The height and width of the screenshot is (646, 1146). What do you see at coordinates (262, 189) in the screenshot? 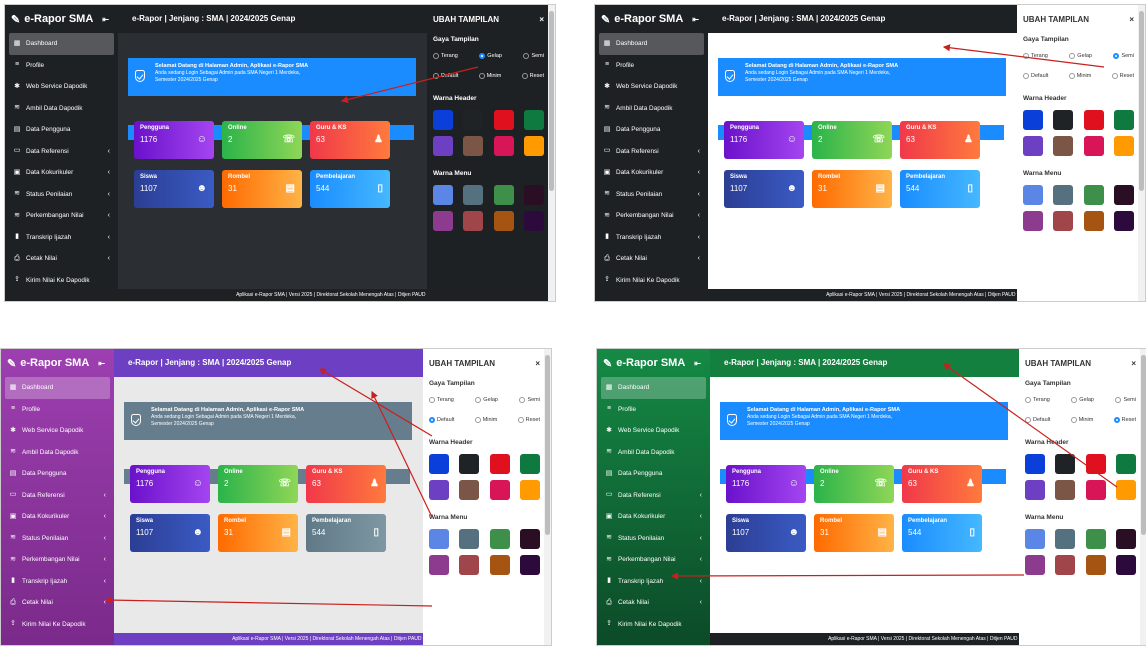
I see `stat-card-rombel: Rombel 31 ▤` at bounding box center [262, 189].